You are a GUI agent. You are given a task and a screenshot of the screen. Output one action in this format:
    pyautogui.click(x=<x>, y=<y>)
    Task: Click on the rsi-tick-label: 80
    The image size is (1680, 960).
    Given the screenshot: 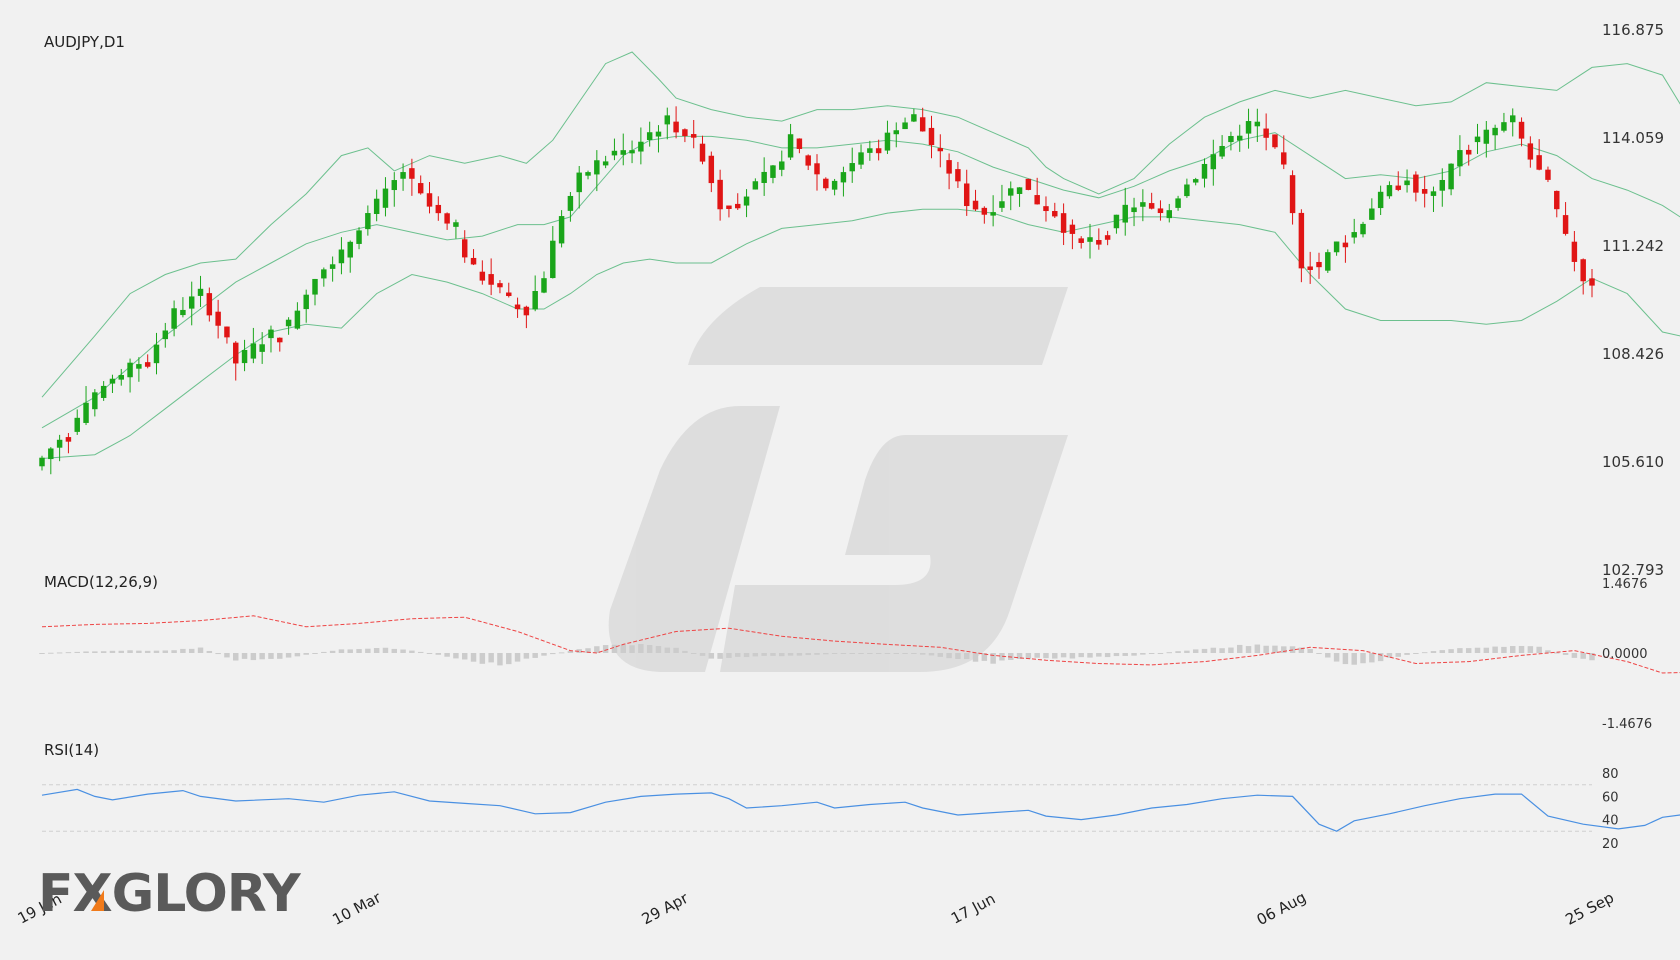 What is the action you would take?
    pyautogui.click(x=1610, y=774)
    